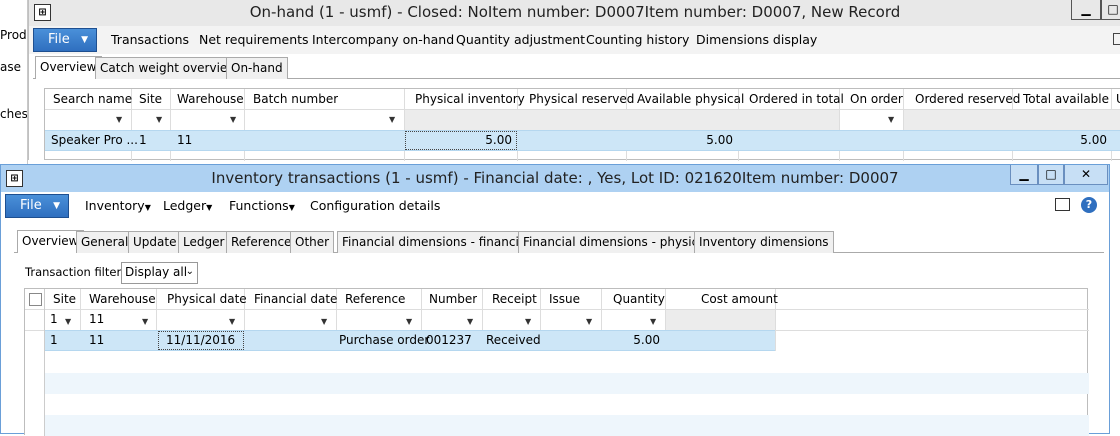 The height and width of the screenshot is (436, 1120). I want to click on cell-available-physical: 5.00, so click(719, 140).